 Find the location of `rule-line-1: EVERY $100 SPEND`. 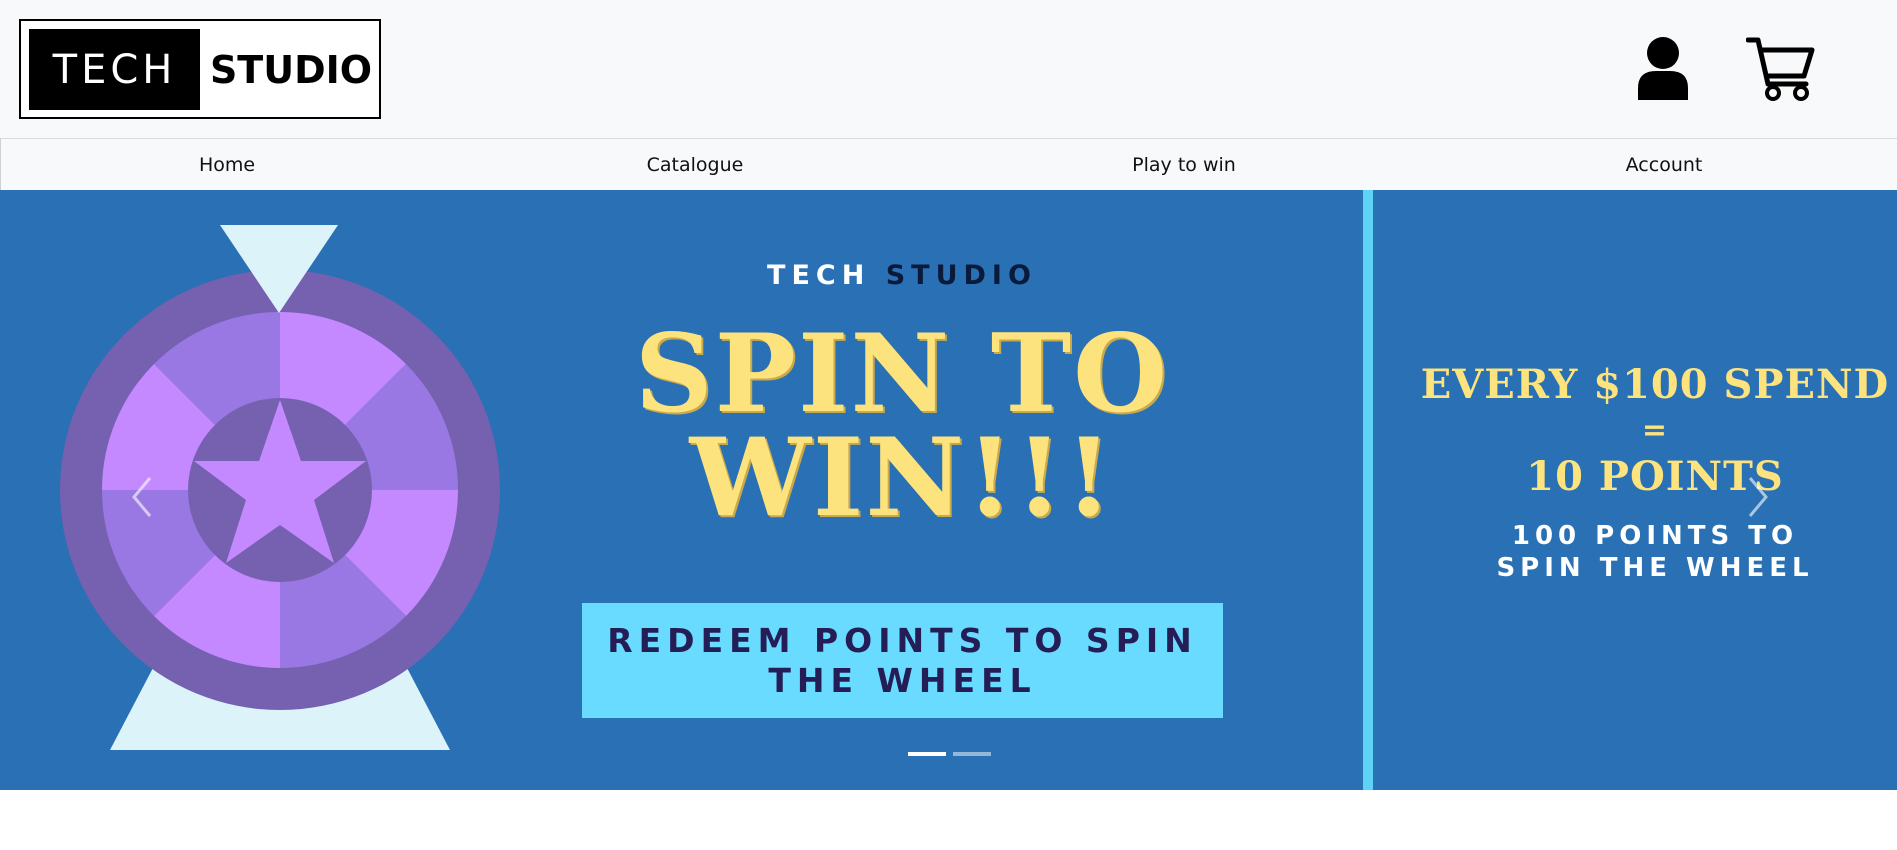

rule-line-1: EVERY $100 SPEND is located at coordinates (1655, 384).